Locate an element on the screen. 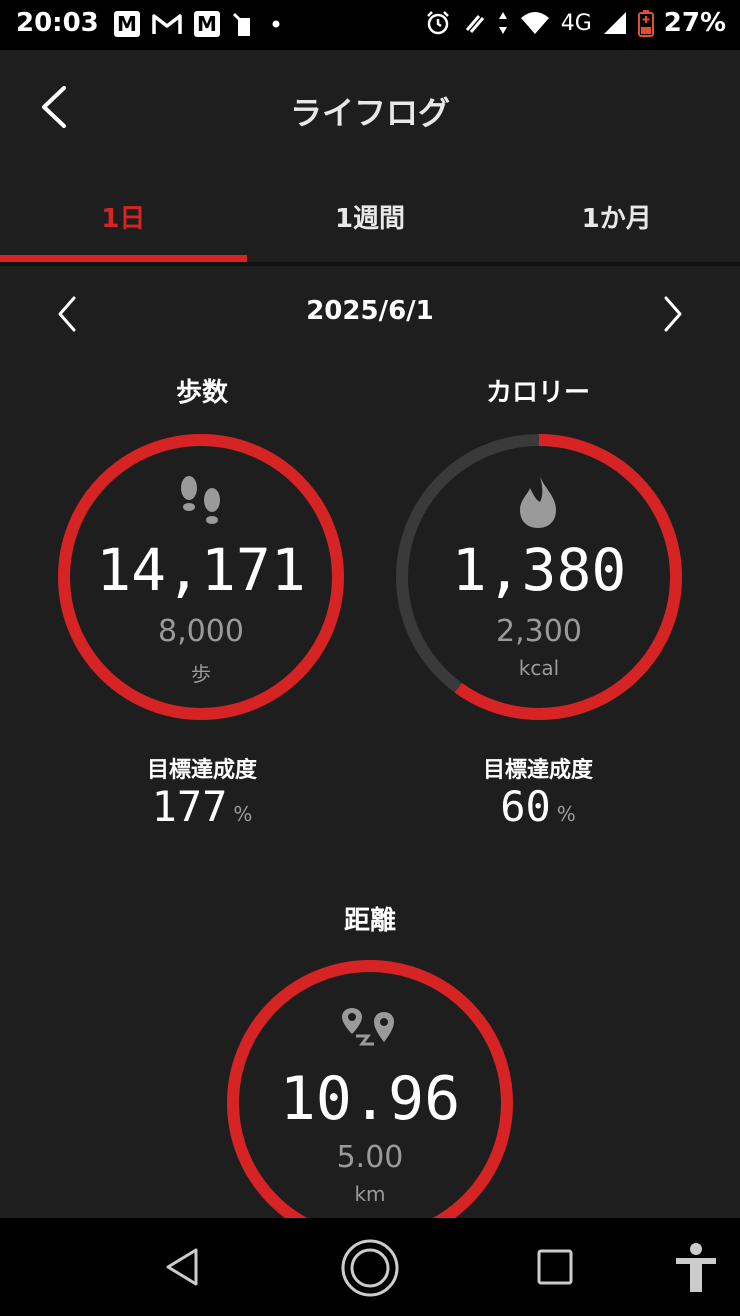 This screenshot has width=740, height=1316. status-time: 20:03 is located at coordinates (57, 23).